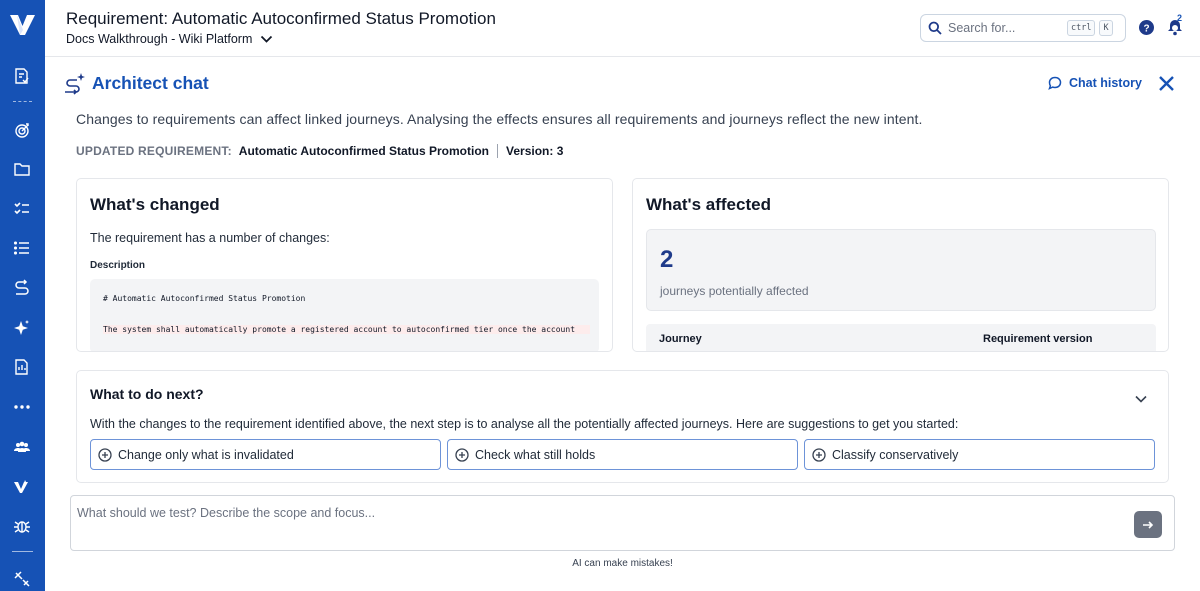 The image size is (1200, 591). I want to click on updated-requirement-name: Automatic Autoconfirmed Status Promotion, so click(364, 151).